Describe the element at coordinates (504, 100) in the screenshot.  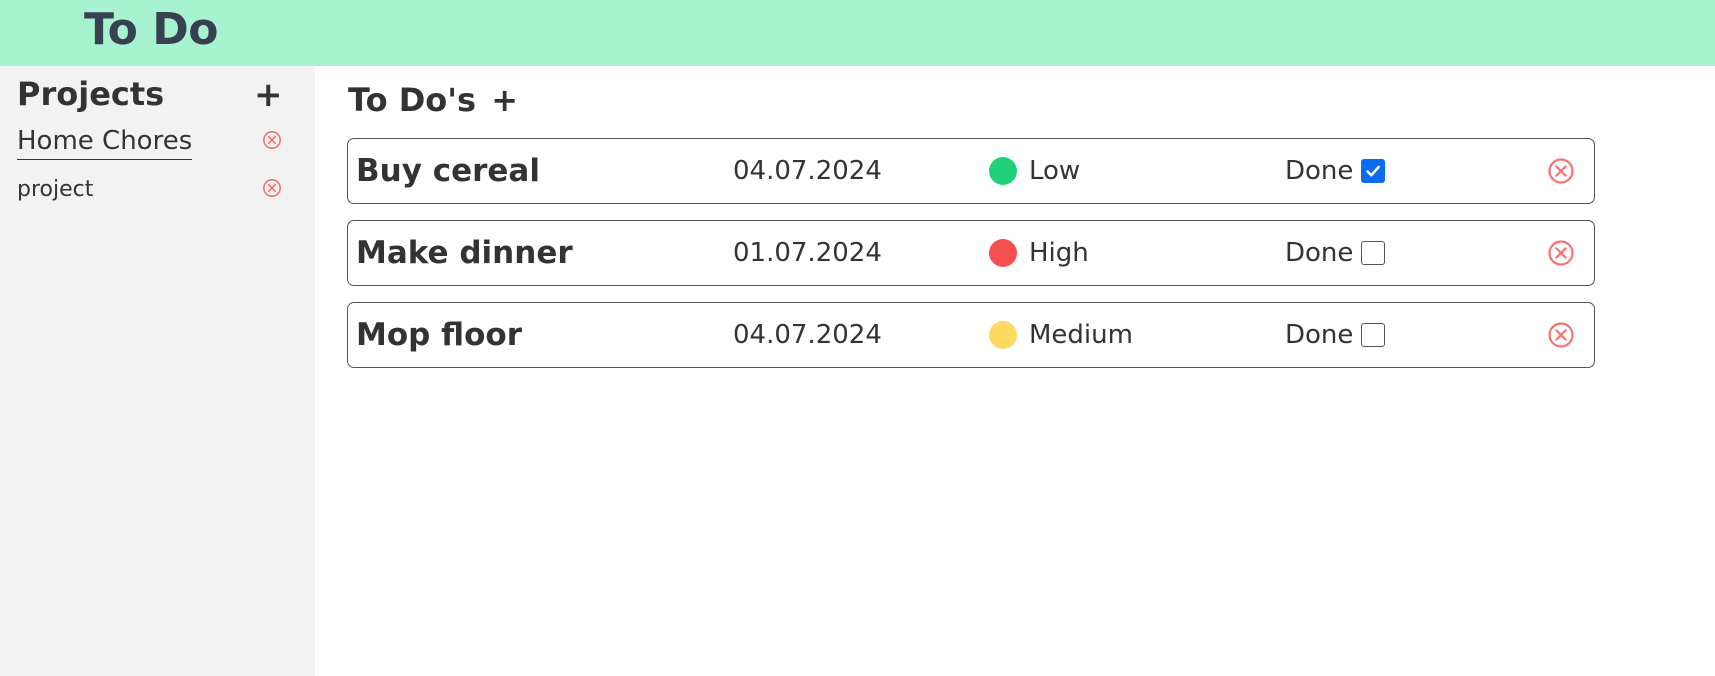
I see `add-todo-button: +` at that location.